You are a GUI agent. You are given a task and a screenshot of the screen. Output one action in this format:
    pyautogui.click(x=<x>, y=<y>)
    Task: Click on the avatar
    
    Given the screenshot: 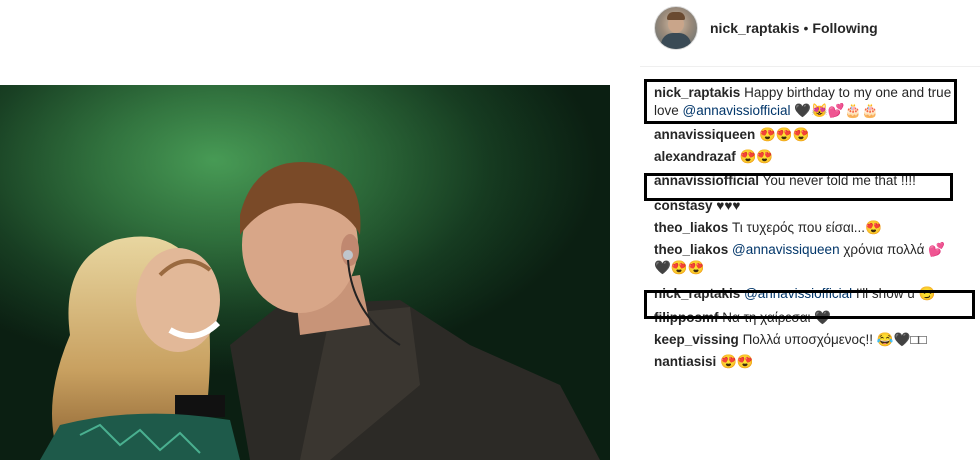 What is the action you would take?
    pyautogui.click(x=676, y=28)
    